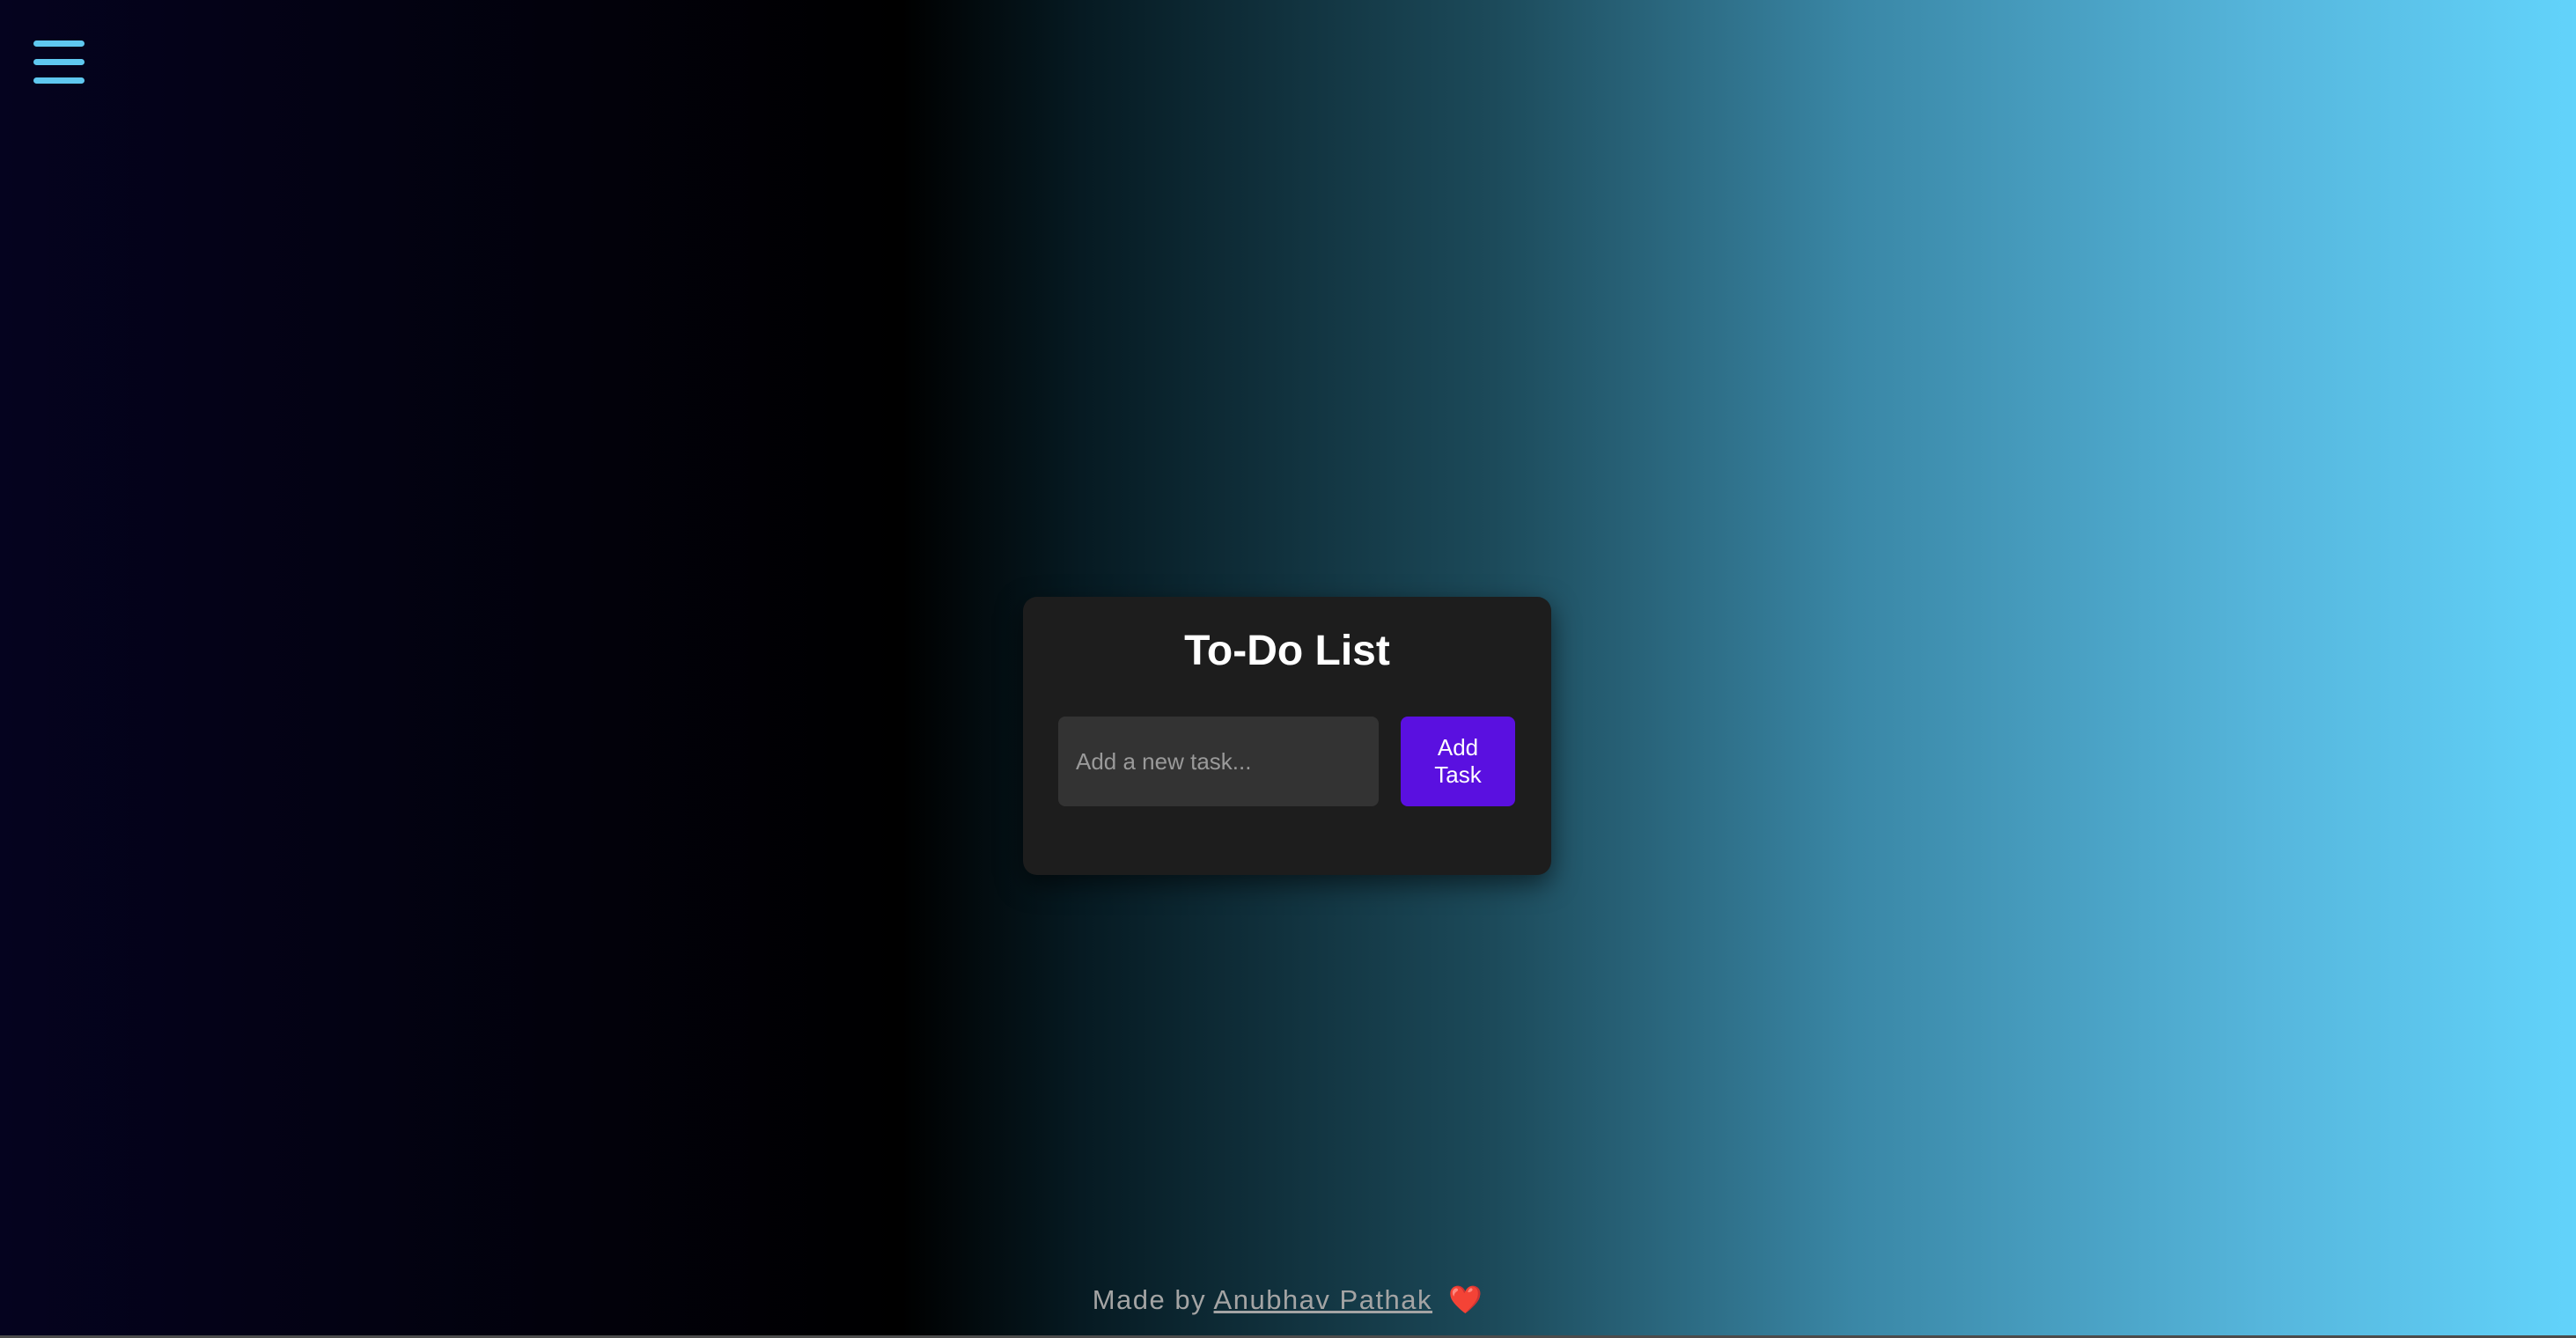 This screenshot has height=1338, width=2576. I want to click on task-input, so click(1218, 761).